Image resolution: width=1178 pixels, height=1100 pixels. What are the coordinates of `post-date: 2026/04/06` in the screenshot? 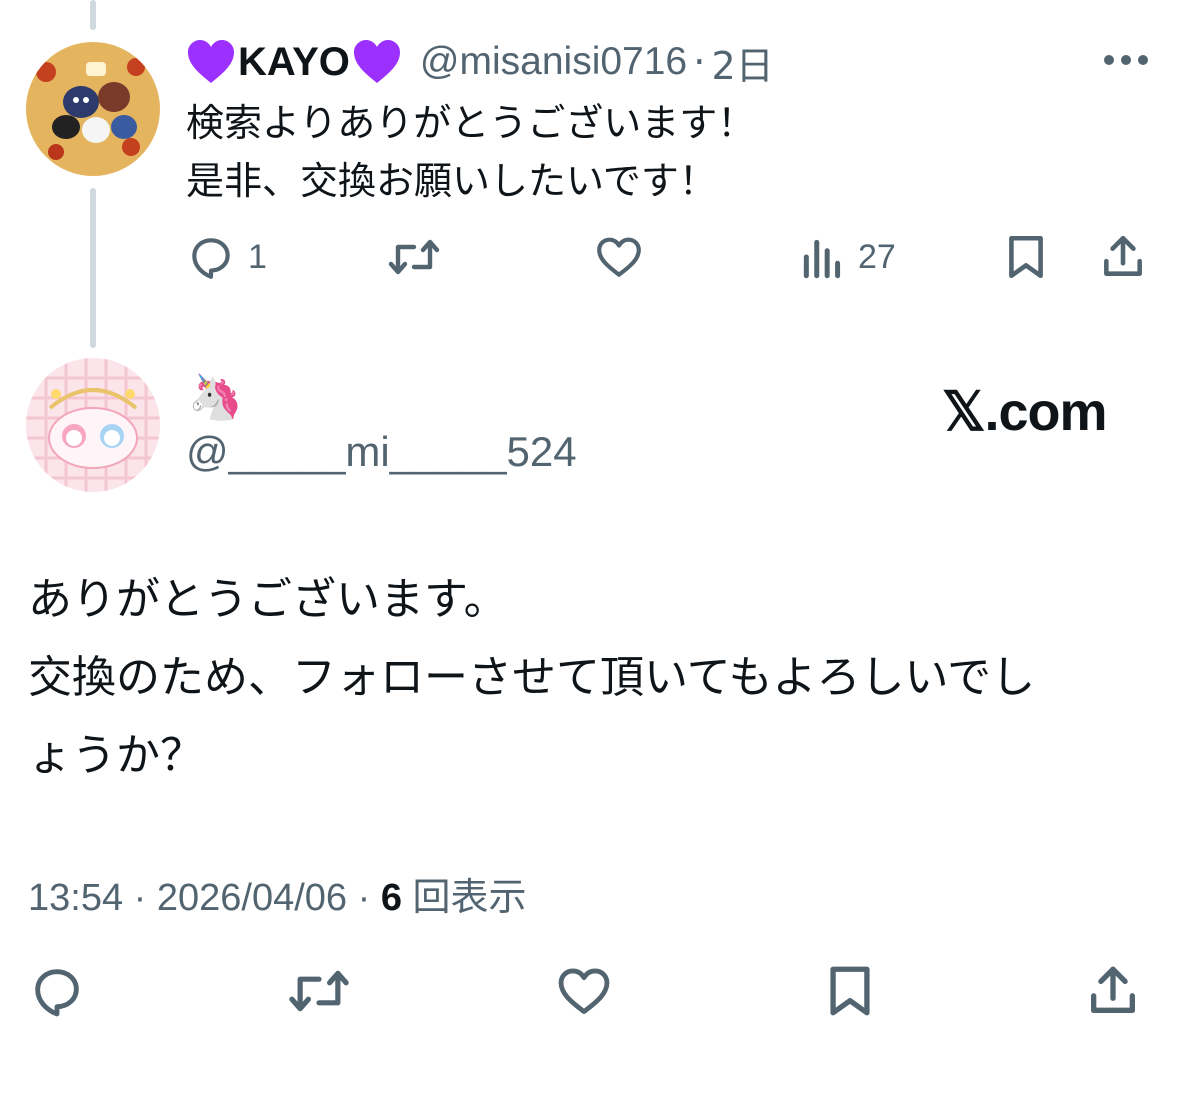 It's located at (252, 898).